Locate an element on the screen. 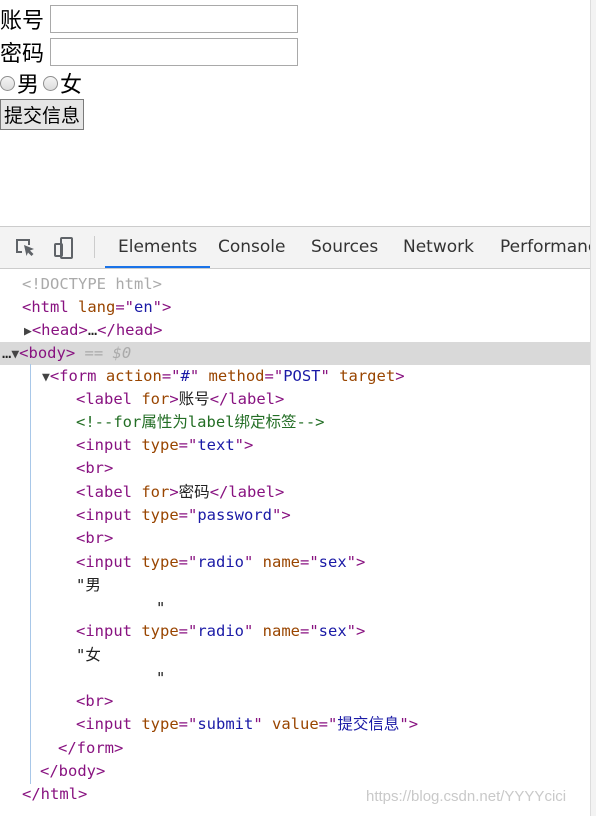 The image size is (596, 817). watermark: https://blog.csdn.net/YYYYcici is located at coordinates (466, 796).